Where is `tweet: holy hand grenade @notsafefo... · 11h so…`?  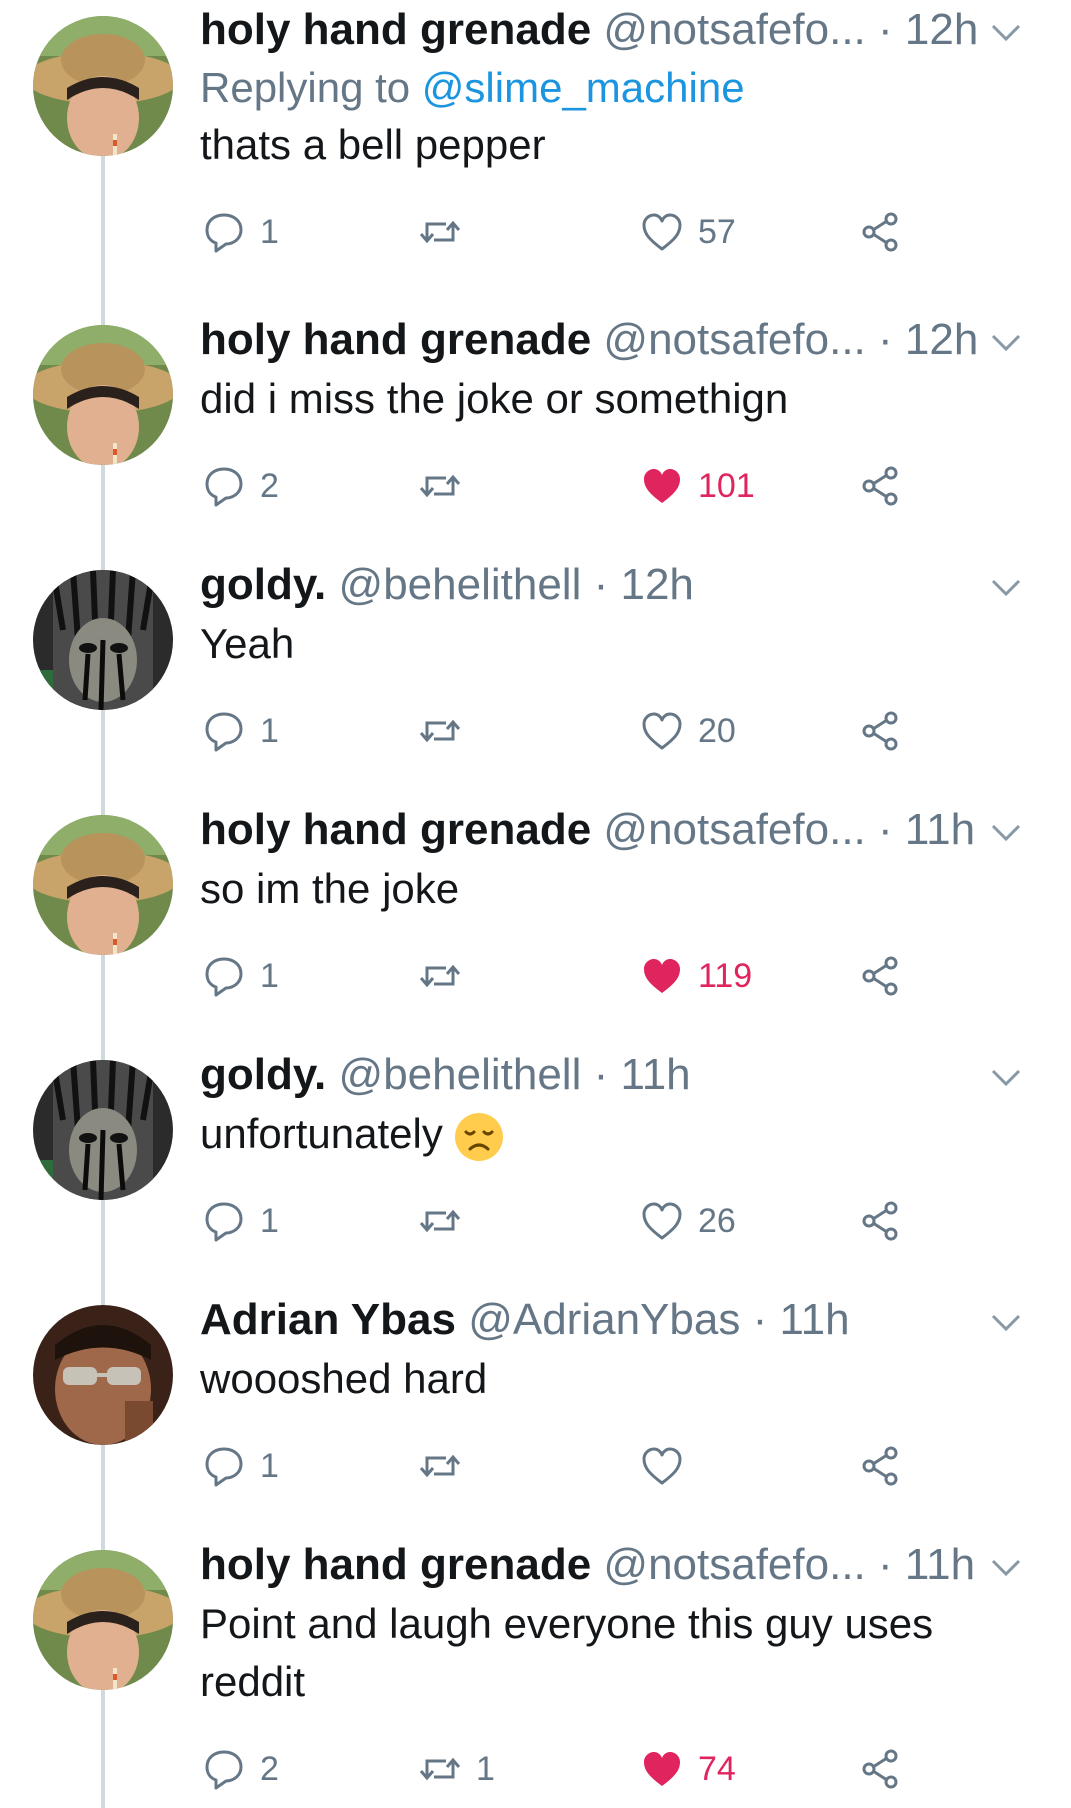 tweet: holy hand grenade @notsafefo... · 11h so… is located at coordinates (535, 922).